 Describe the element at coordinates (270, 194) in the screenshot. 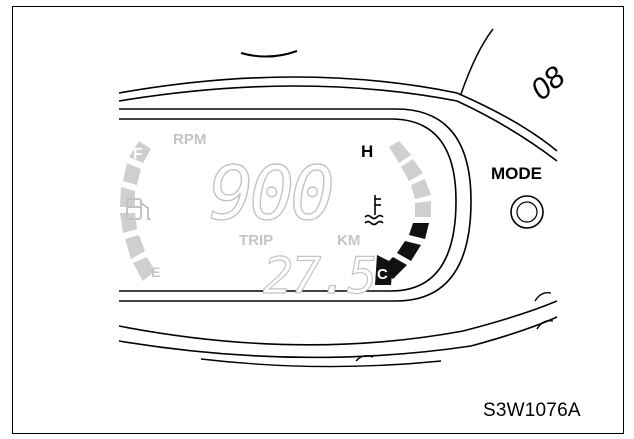

I see `rpm-value: 900` at that location.